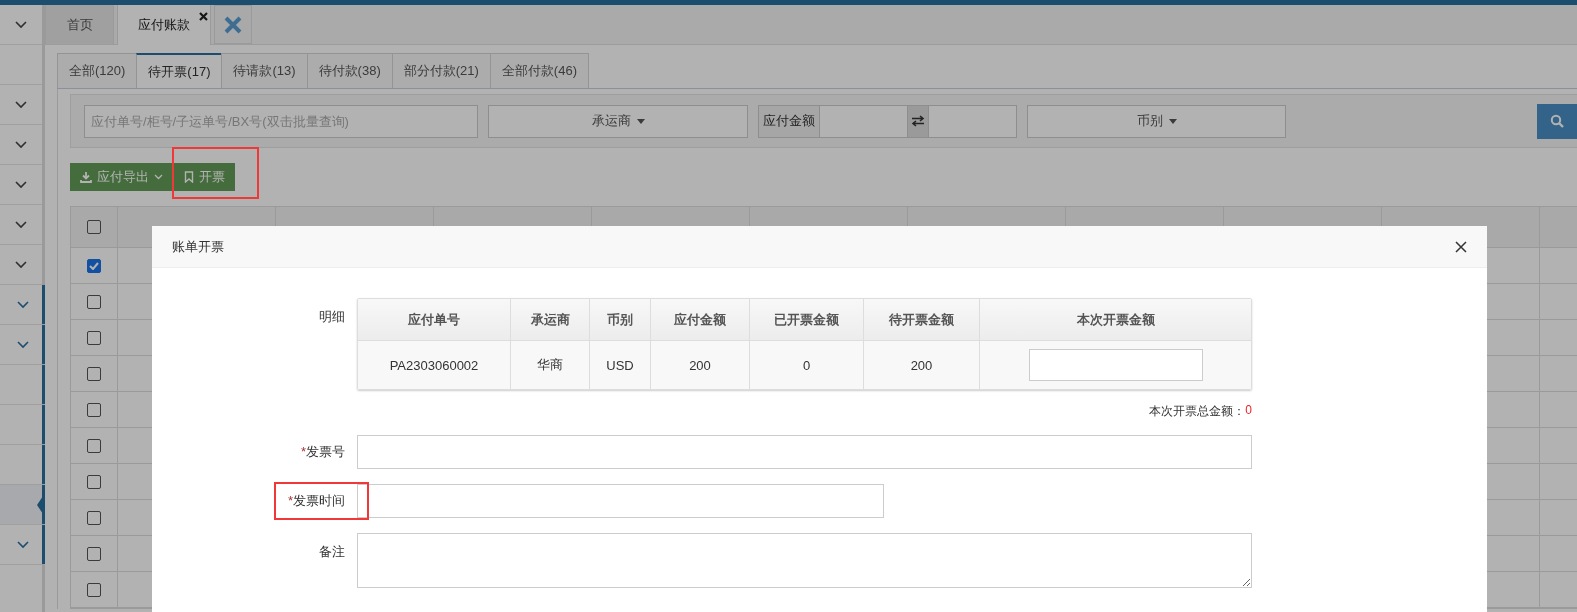  Describe the element at coordinates (804, 560) in the screenshot. I see `remark-field` at that location.